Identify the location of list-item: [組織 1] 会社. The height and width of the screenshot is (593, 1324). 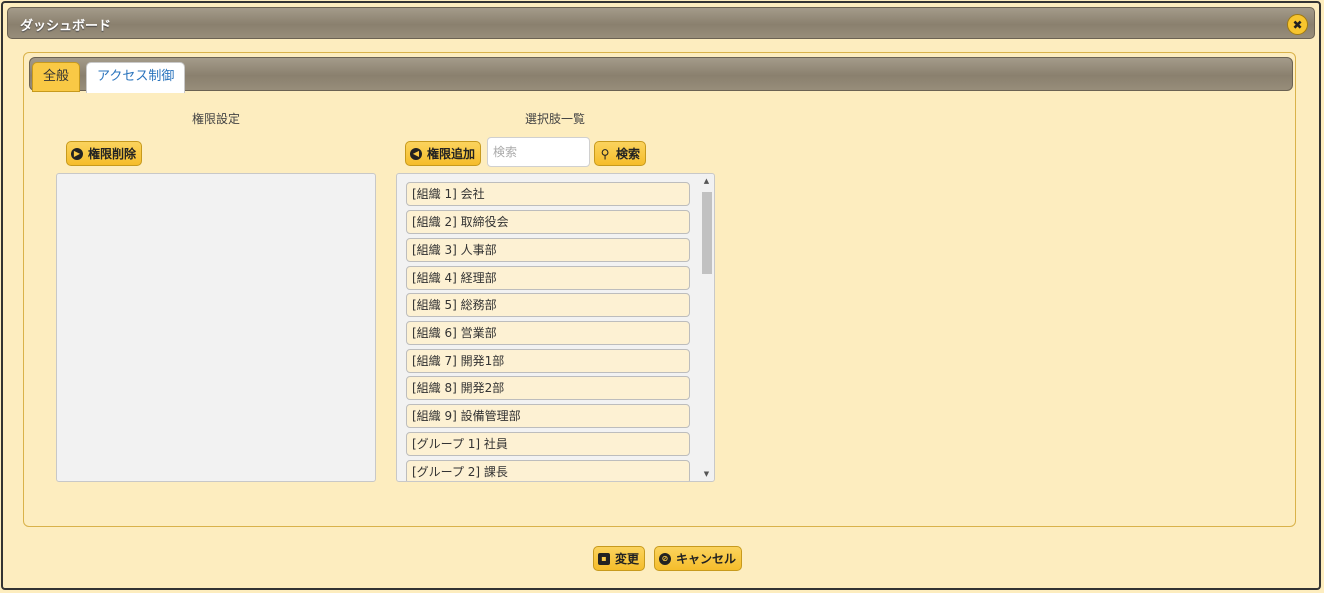
(548, 194).